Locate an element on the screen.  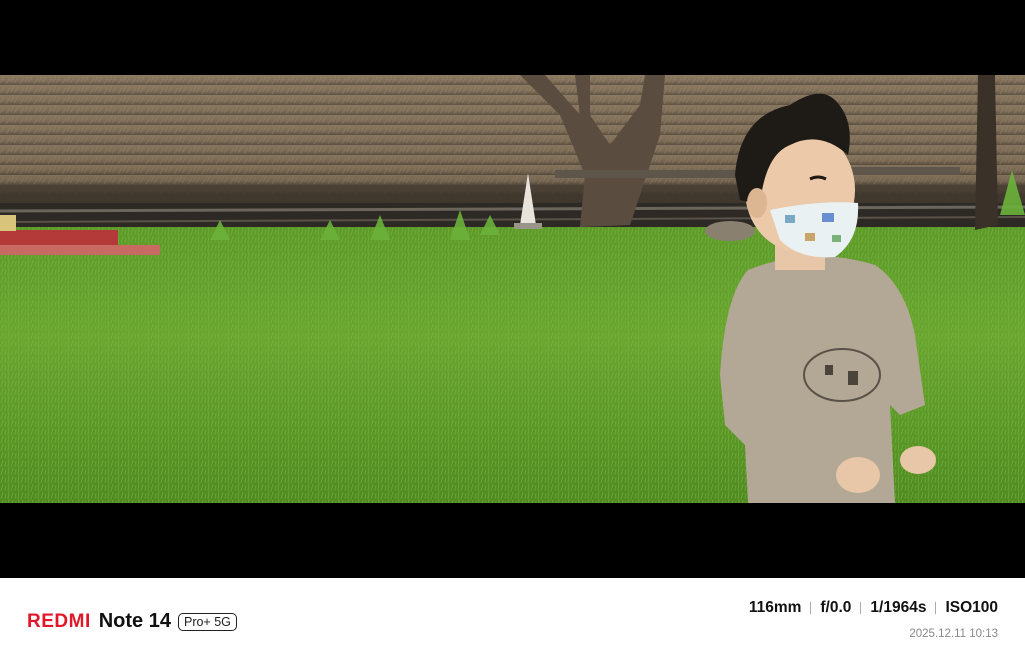
brand-logo: REDMI is located at coordinates (59, 621).